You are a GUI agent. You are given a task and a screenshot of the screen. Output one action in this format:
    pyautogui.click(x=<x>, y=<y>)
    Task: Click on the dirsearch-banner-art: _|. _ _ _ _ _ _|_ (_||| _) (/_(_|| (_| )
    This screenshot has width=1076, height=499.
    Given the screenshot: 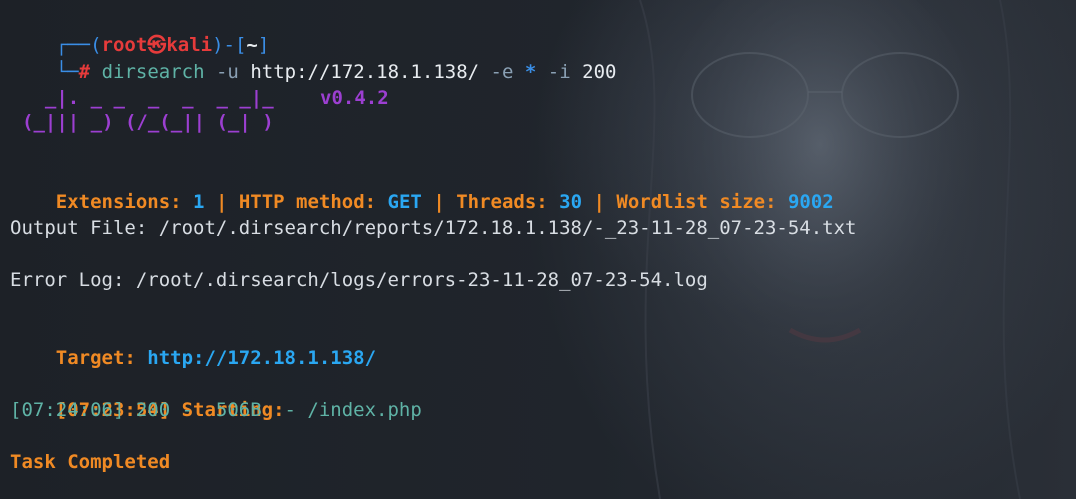 What is the action you would take?
    pyautogui.click(x=148, y=110)
    